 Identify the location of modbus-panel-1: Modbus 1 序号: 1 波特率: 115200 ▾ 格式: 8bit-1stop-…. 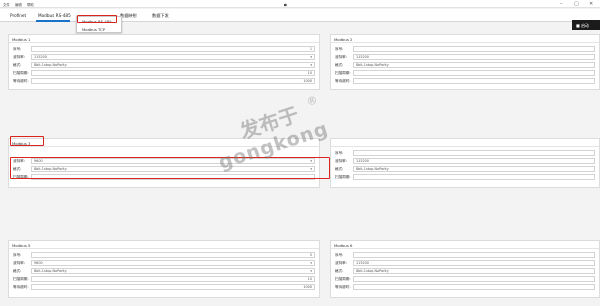
(164, 62).